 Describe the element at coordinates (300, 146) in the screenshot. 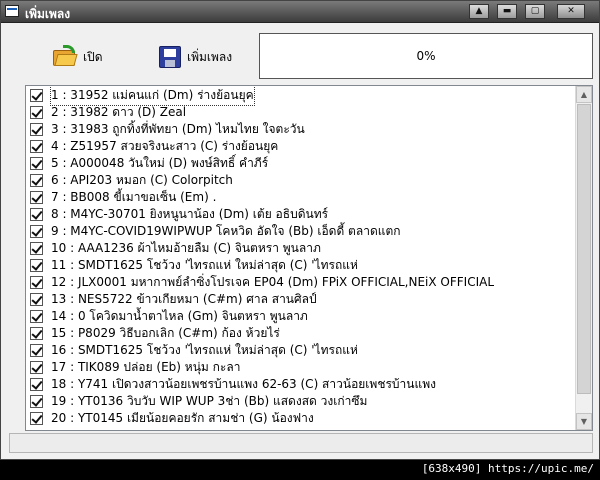

I see `song-row: 4 : Z51957 สวยจริงนะสาว (C) ร่างย้อนยุค` at that location.